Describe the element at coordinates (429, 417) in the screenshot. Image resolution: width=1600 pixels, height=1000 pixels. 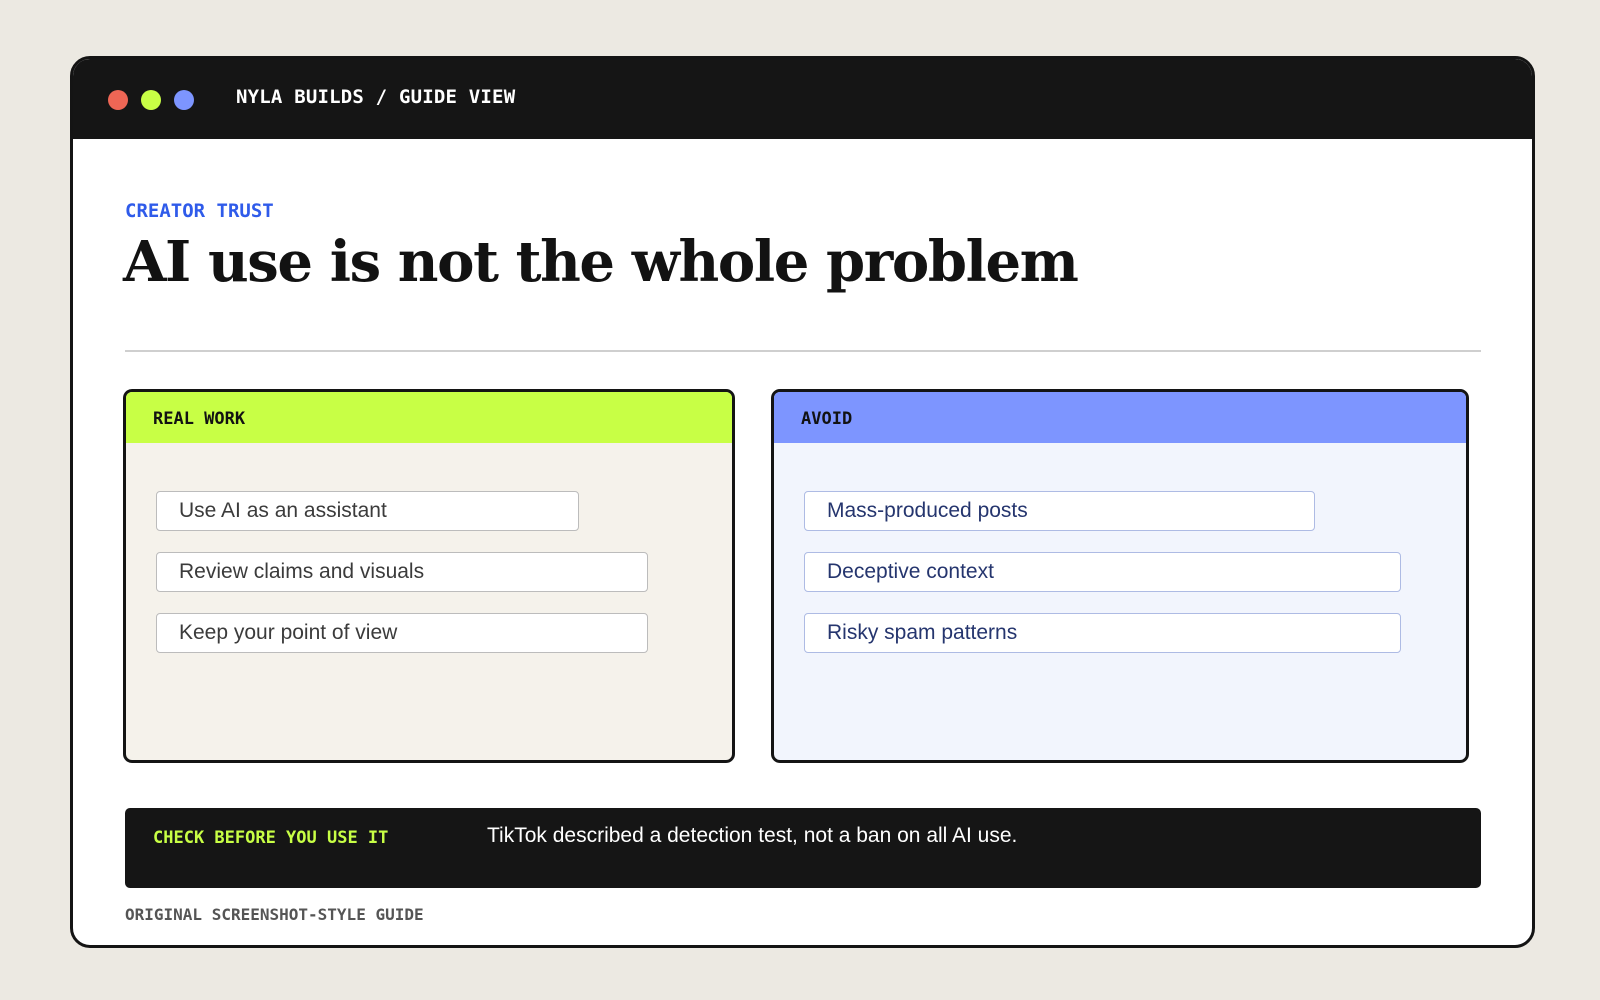
I see `real-work-panel-header: REAL WORK` at that location.